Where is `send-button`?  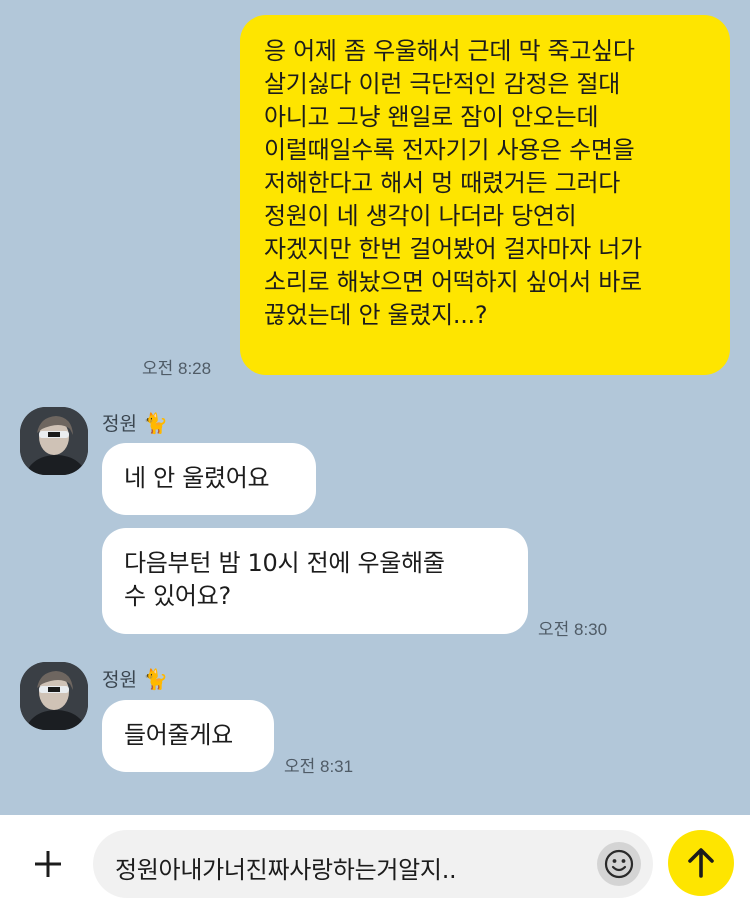 send-button is located at coordinates (701, 863).